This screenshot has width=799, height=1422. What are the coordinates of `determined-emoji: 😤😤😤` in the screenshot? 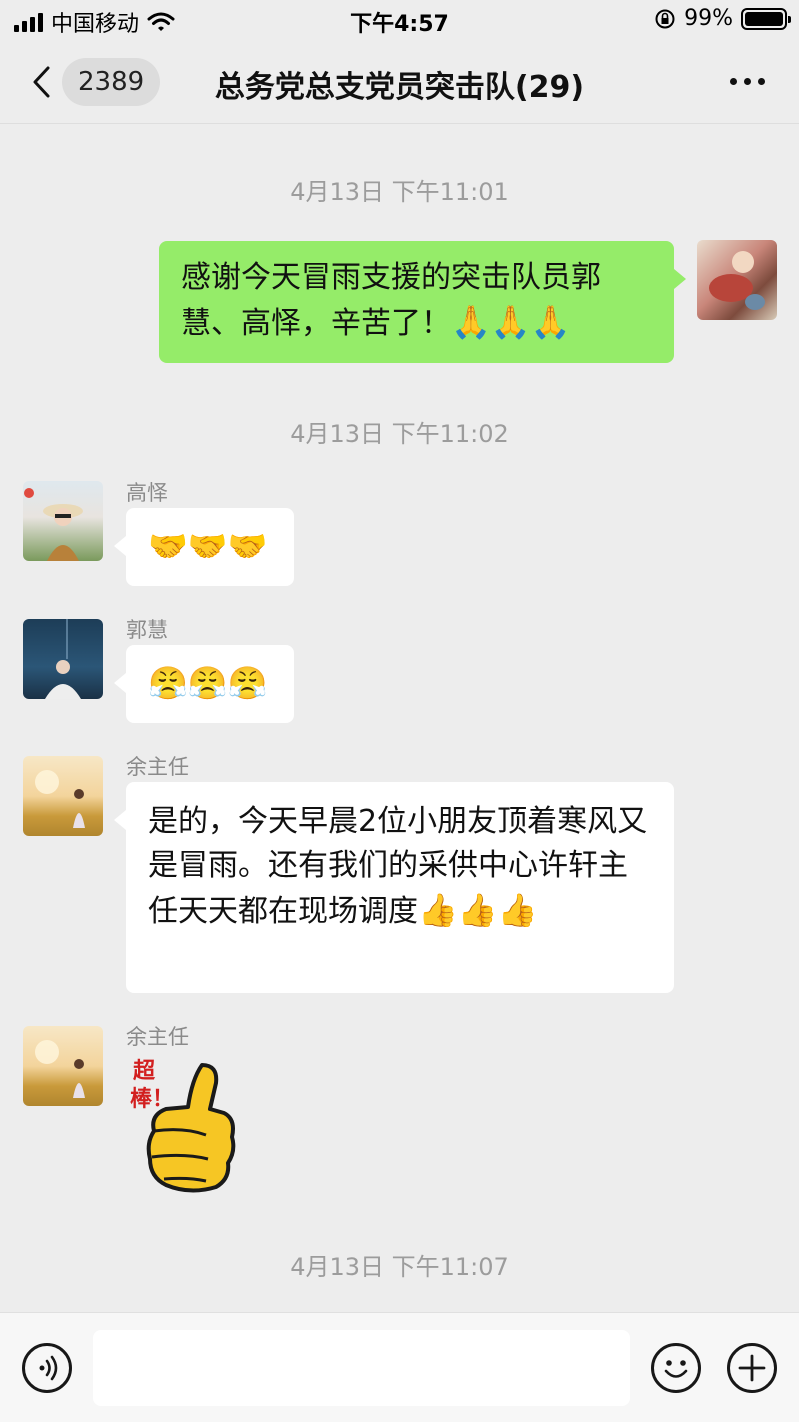 It's located at (208, 683).